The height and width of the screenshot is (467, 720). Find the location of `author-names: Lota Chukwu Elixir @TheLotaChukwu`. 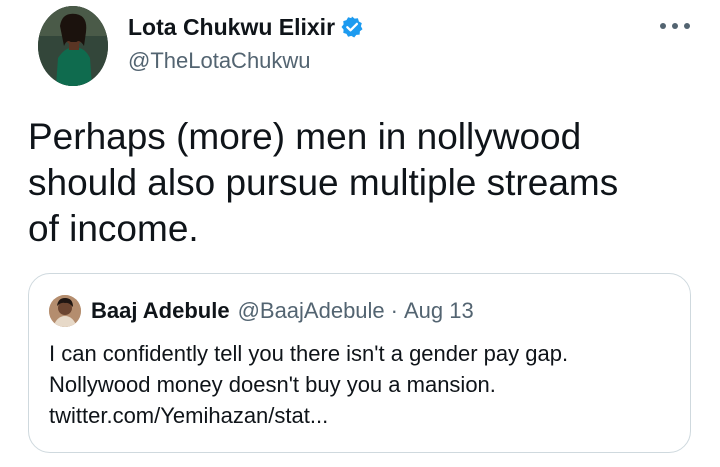

author-names: Lota Chukwu Elixir @TheLotaChukwu is located at coordinates (246, 43).